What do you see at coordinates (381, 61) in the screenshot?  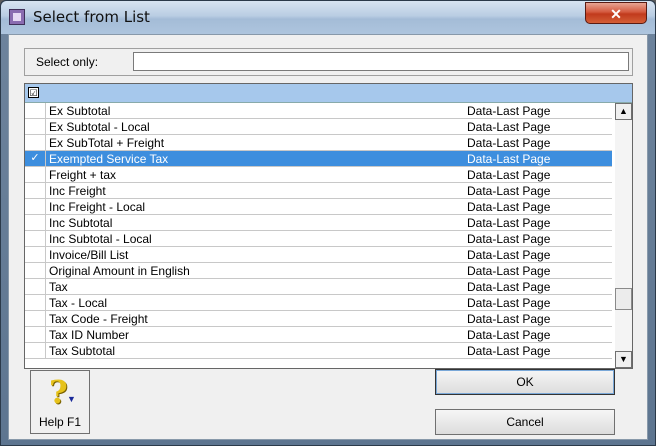 I see `filter-input` at bounding box center [381, 61].